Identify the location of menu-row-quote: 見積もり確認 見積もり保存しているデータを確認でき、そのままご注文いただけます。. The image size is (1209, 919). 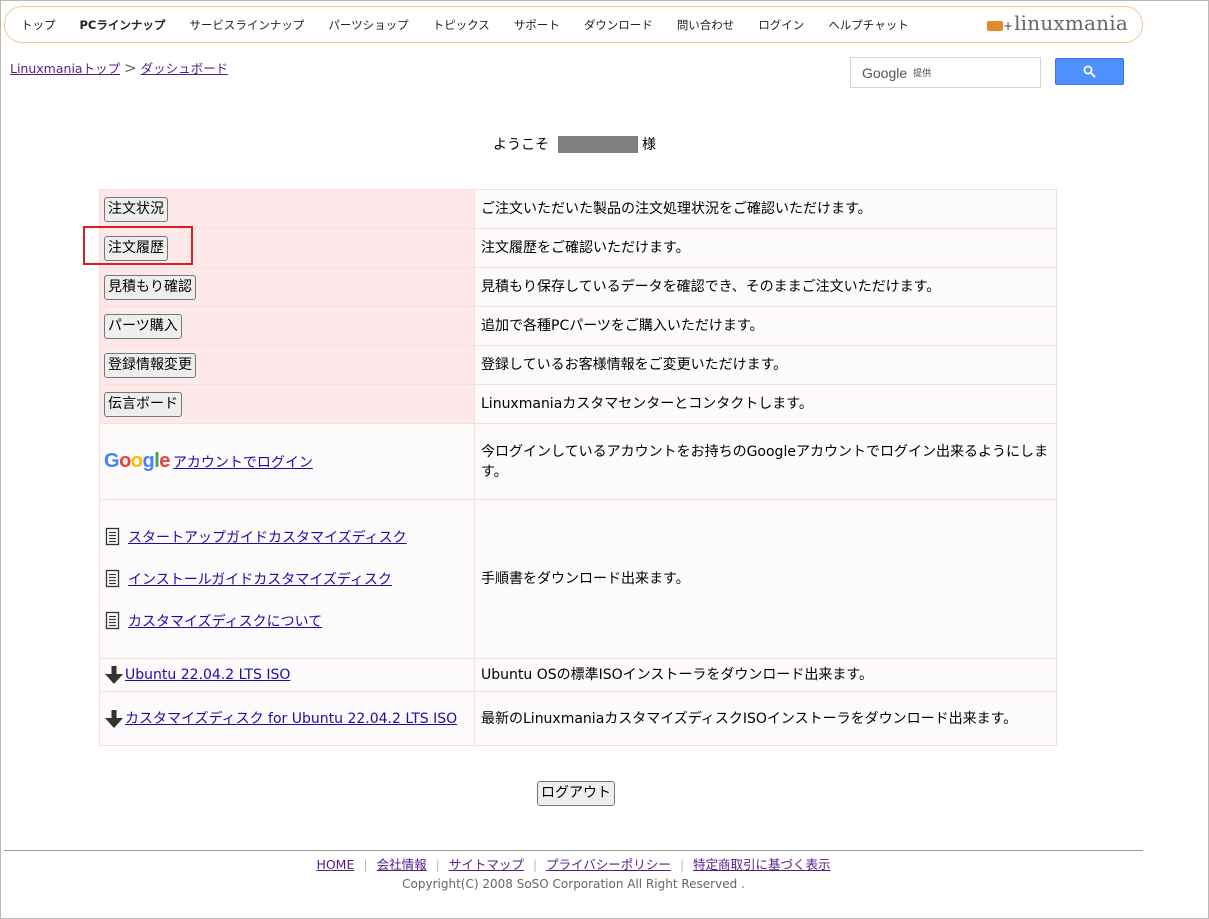
(578, 287).